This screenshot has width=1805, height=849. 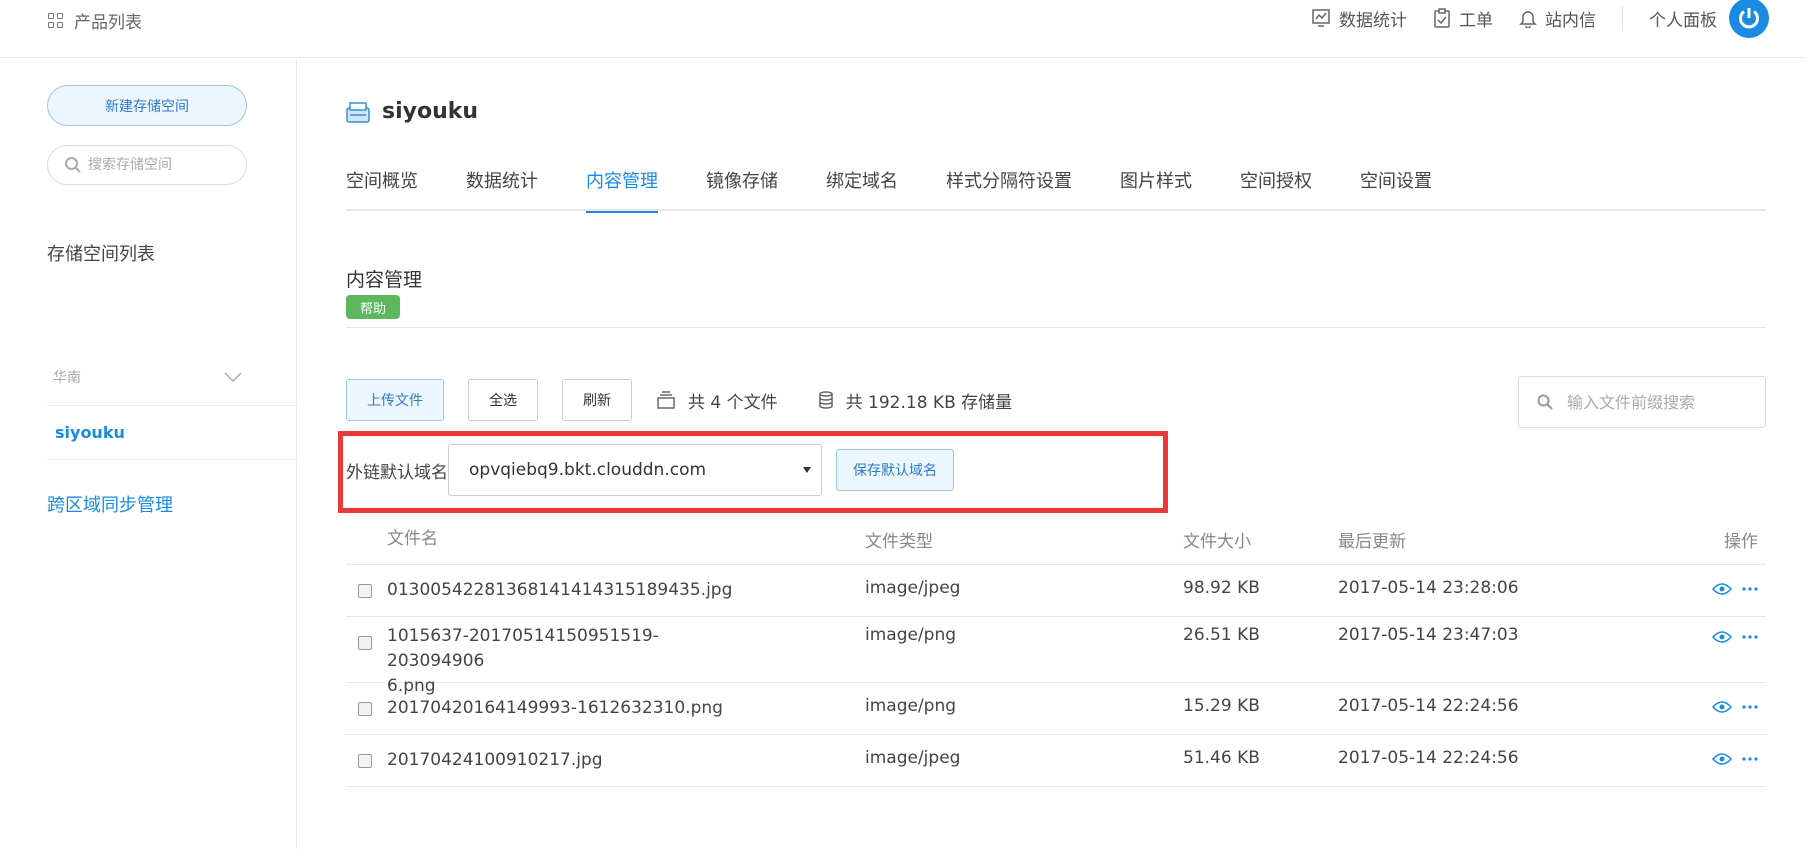 I want to click on header-operations: 操作, so click(x=1741, y=541).